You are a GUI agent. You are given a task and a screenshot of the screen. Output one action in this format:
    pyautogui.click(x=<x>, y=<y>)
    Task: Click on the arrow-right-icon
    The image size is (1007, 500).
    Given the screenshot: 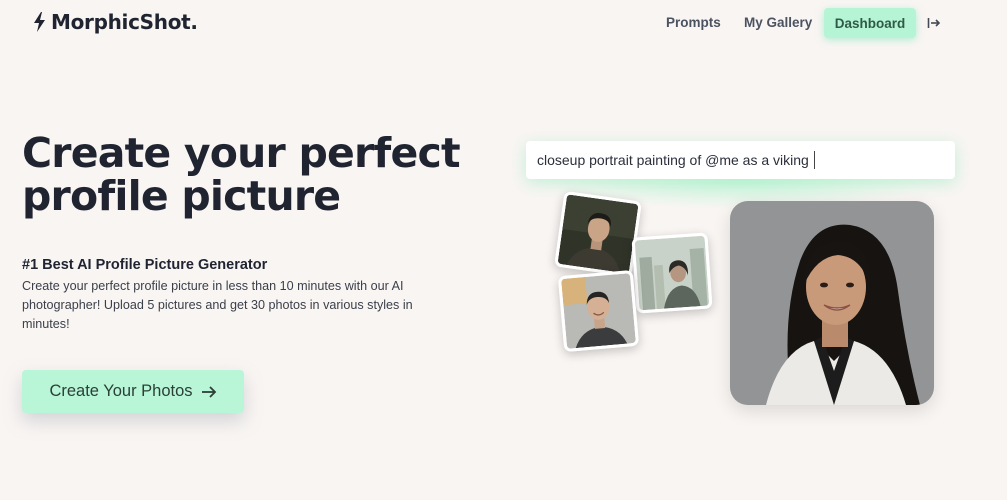 What is the action you would take?
    pyautogui.click(x=208, y=391)
    